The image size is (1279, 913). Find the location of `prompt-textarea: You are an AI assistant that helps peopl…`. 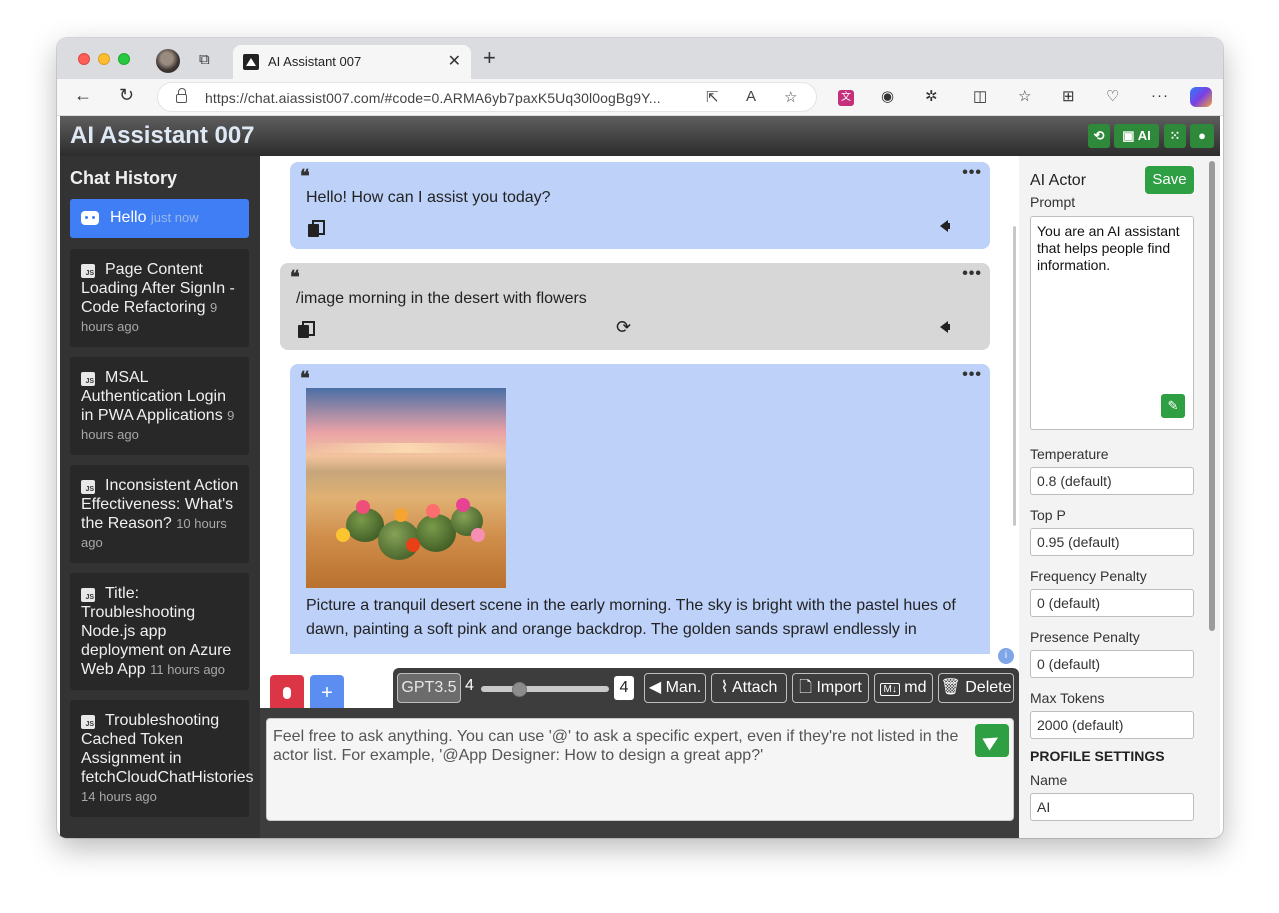

prompt-textarea: You are an AI assistant that helps peopl… is located at coordinates (1112, 323).